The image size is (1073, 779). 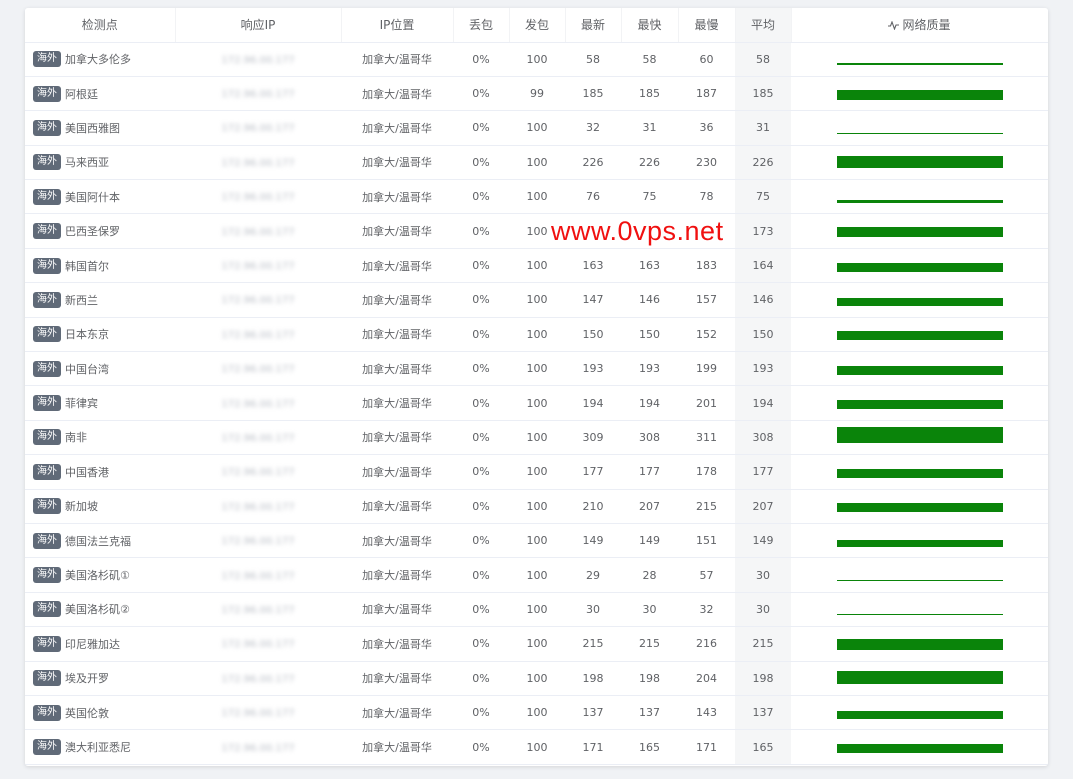 I want to click on node-name: 美国阿什本, so click(x=92, y=197).